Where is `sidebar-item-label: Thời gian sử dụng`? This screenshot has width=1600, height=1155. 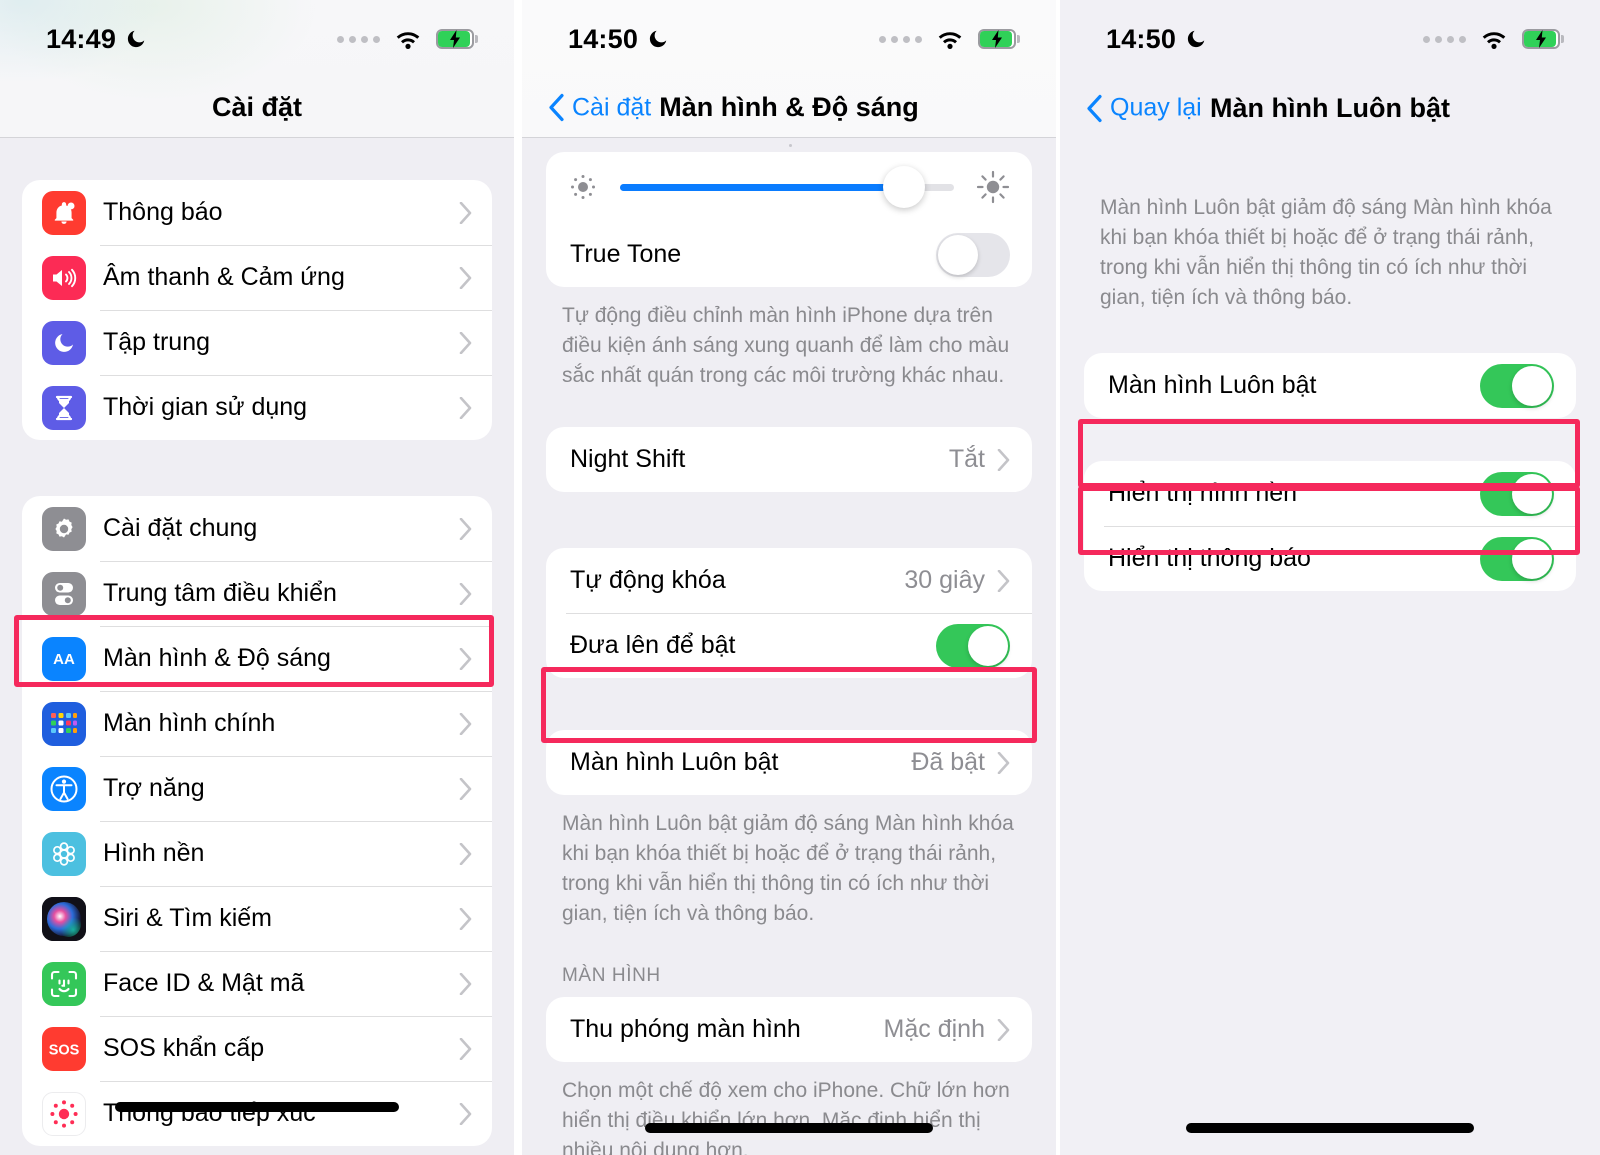
sidebar-item-label: Thời gian sử dụng is located at coordinates (205, 407).